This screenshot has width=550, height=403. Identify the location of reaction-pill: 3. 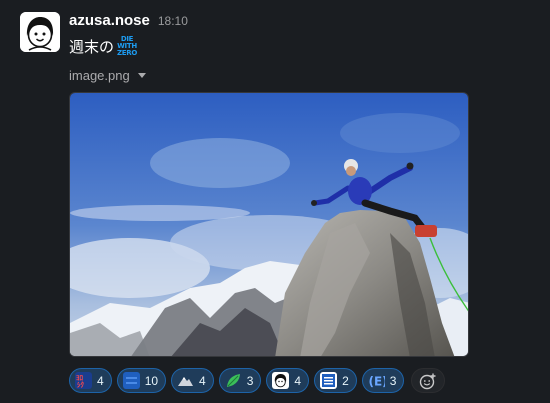
(240, 380).